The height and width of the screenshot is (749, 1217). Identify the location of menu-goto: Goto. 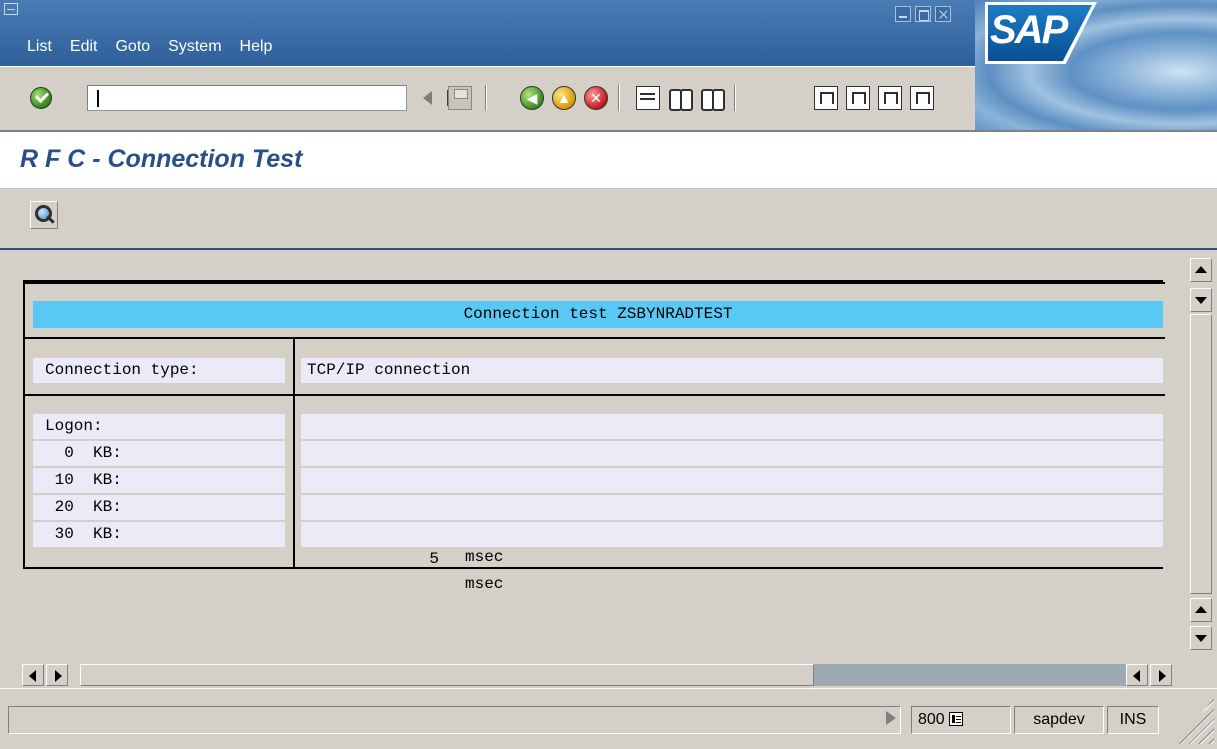
(132, 46).